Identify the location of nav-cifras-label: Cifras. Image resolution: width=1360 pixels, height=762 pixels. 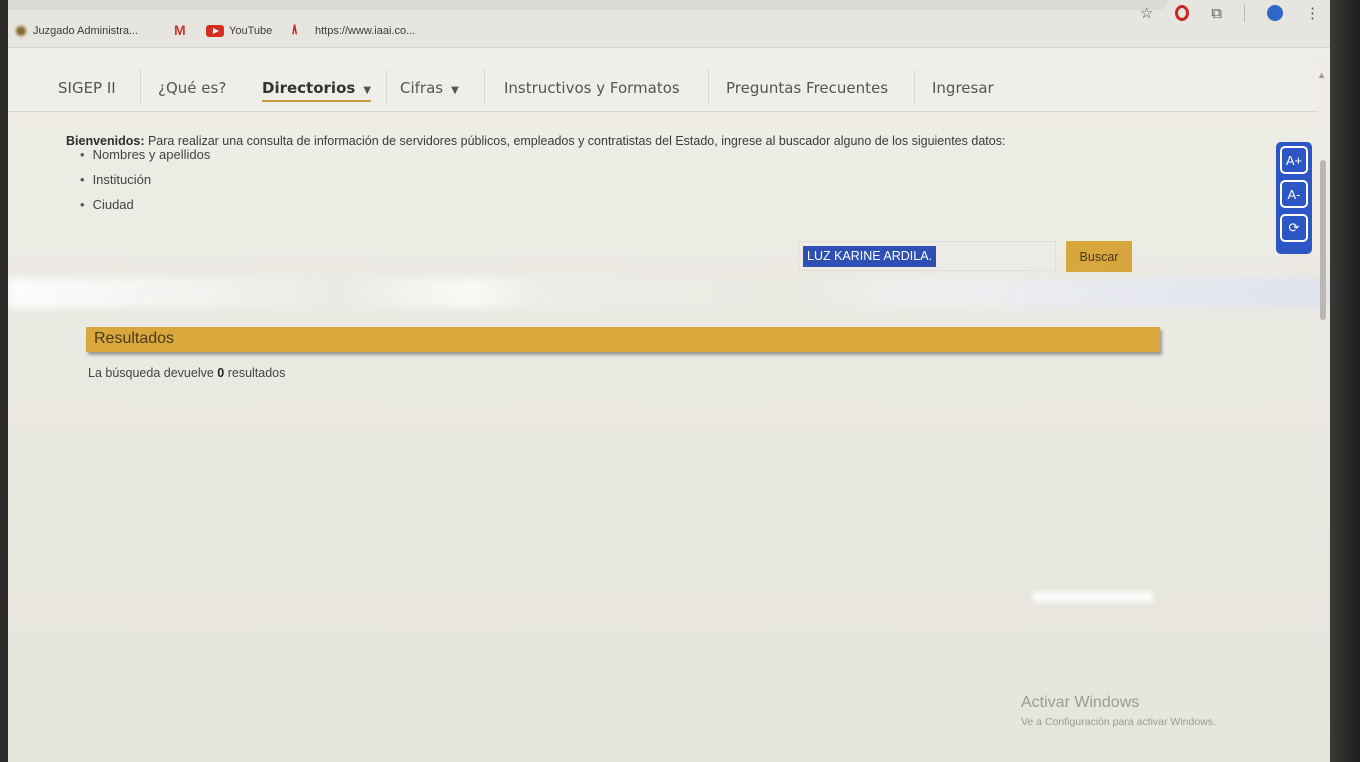
(422, 88).